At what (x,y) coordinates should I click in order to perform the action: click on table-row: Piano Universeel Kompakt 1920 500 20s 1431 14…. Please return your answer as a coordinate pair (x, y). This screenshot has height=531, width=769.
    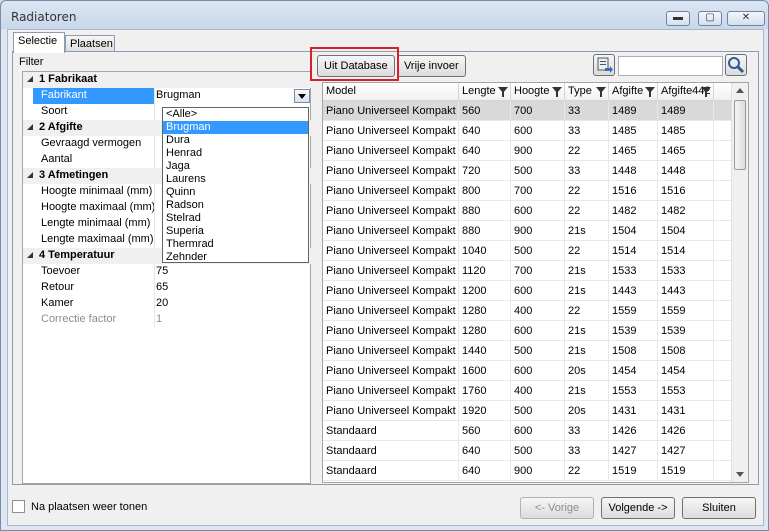
    Looking at the image, I should click on (527, 411).